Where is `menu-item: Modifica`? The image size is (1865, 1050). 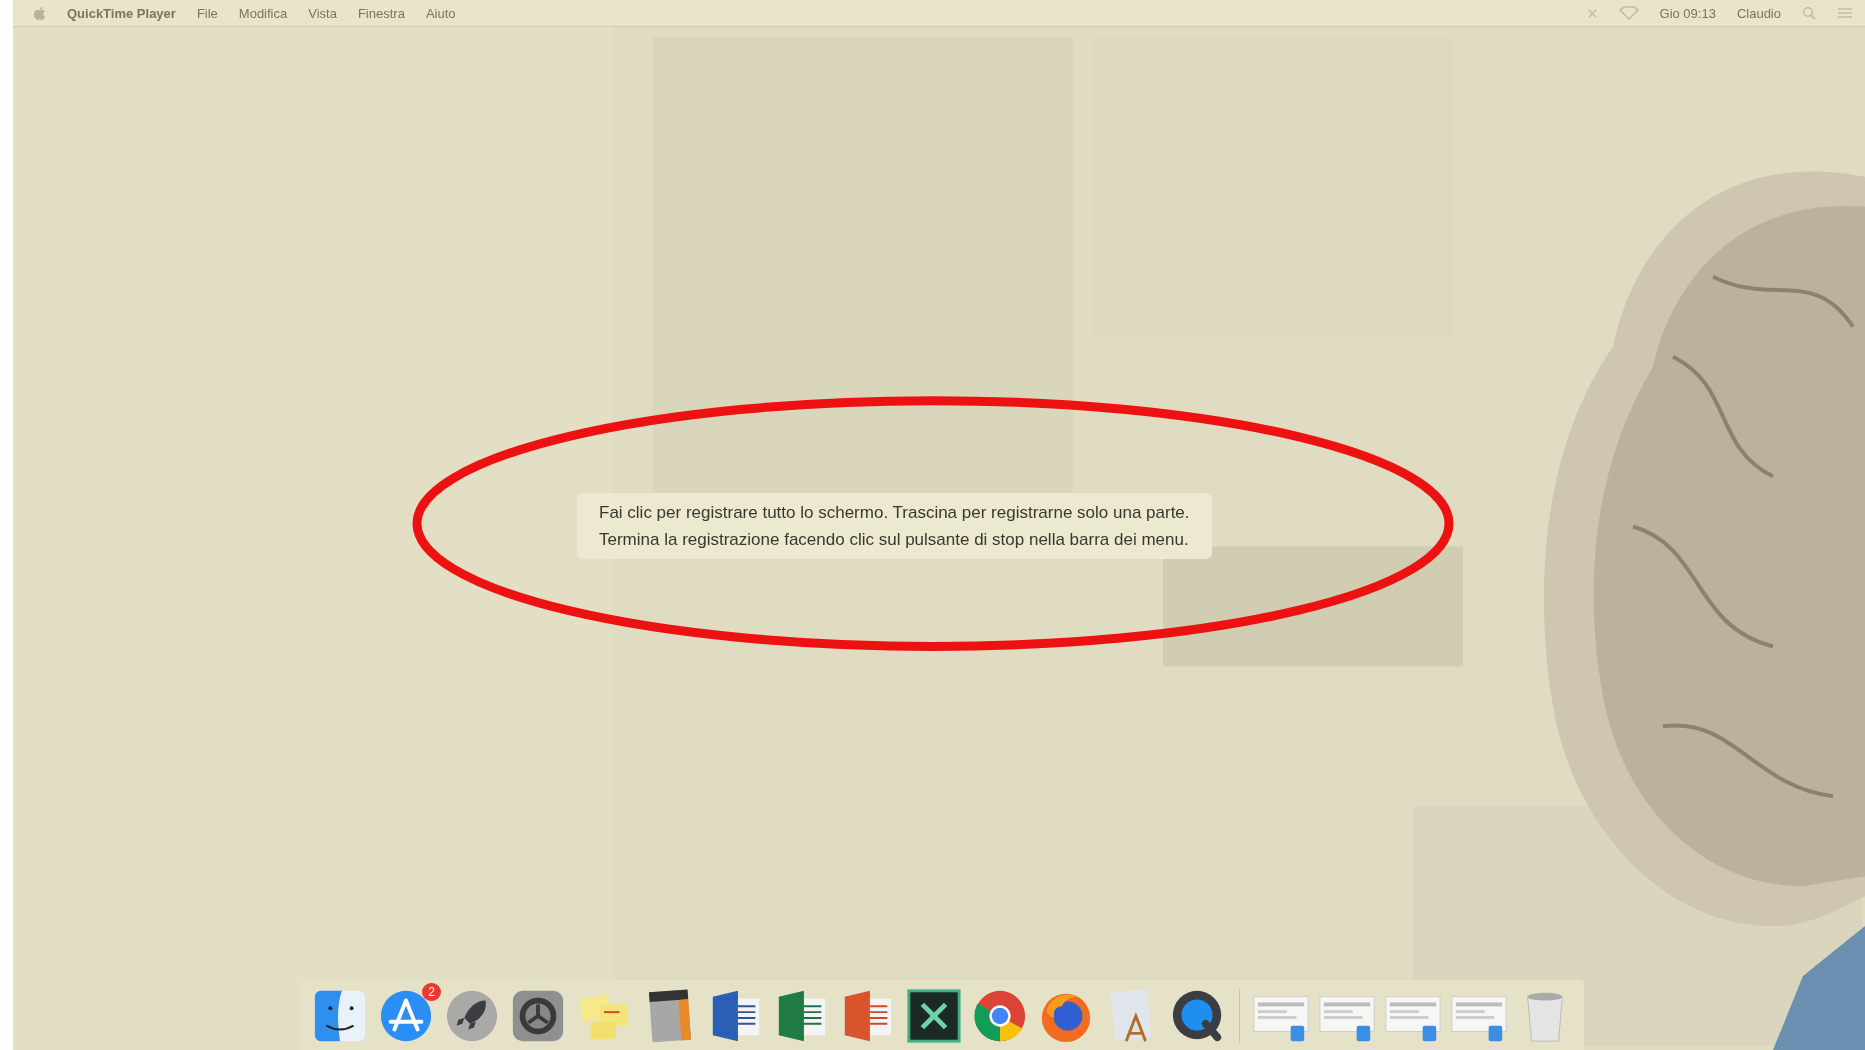 menu-item: Modifica is located at coordinates (263, 13).